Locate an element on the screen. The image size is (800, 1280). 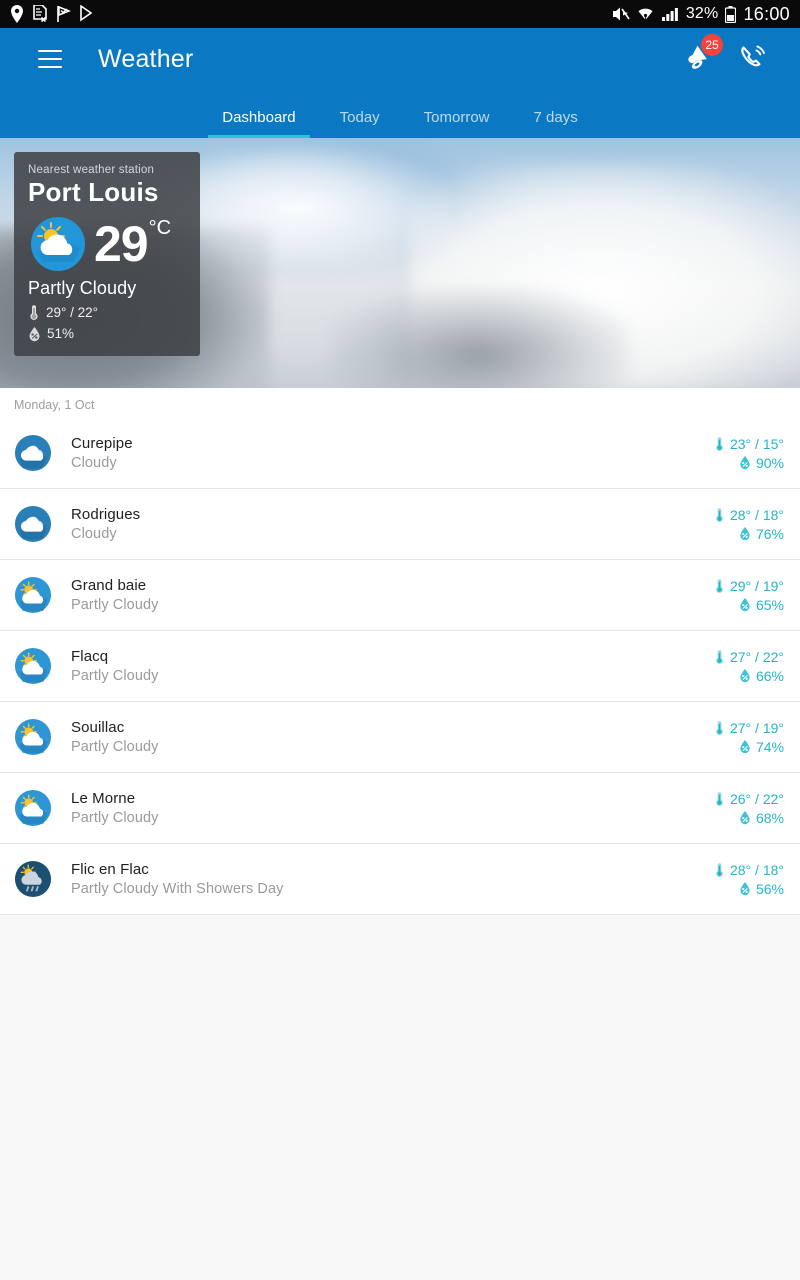
row-city: Curepipe is located at coordinates (102, 443).